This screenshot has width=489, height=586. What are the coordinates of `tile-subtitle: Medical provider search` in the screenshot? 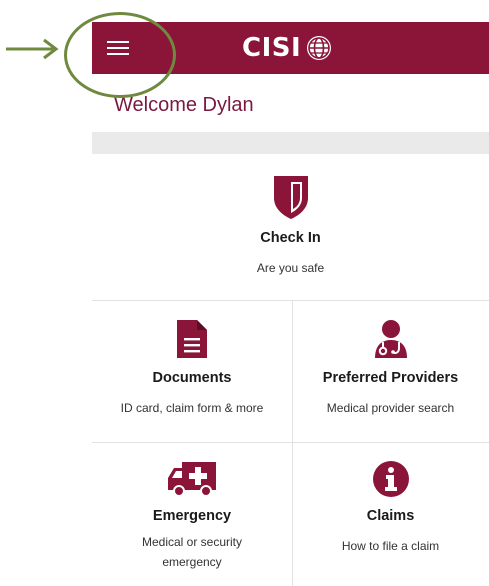 It's located at (390, 408).